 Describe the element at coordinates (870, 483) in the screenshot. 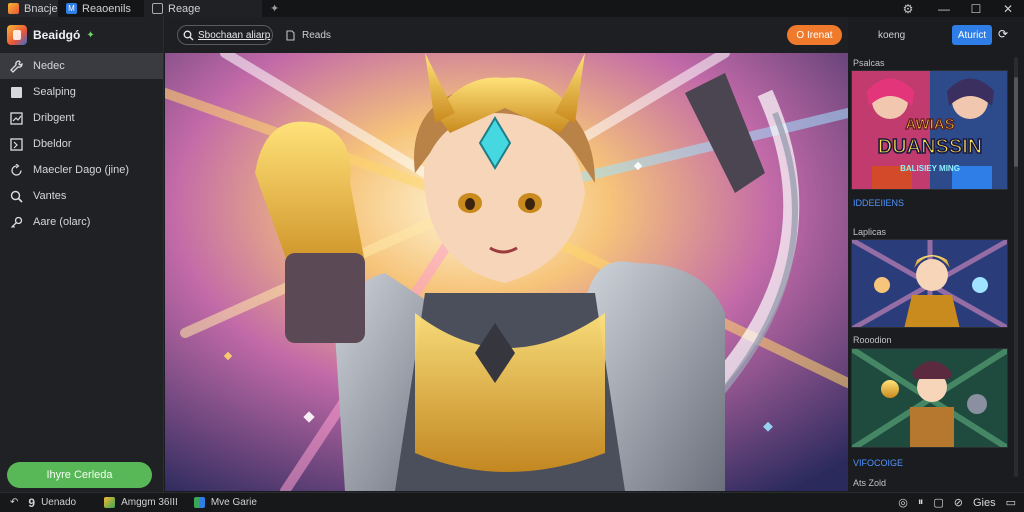

I see `panel-footer-label: Ats Zold` at that location.